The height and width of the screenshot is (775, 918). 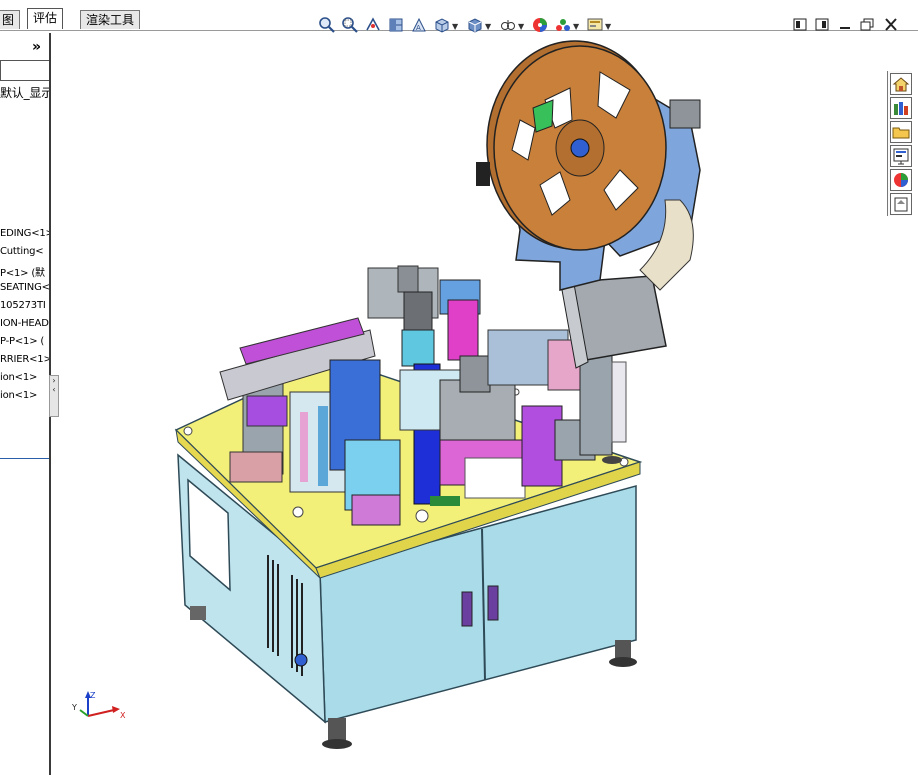 I want to click on close-icon, so click(x=891, y=24).